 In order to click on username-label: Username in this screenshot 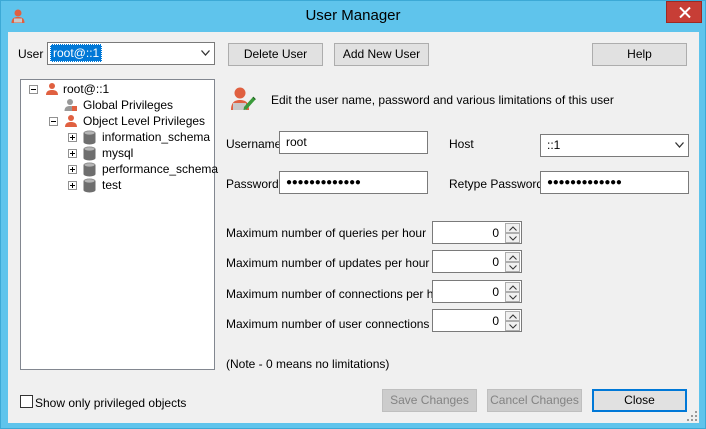, I will do `click(254, 144)`.